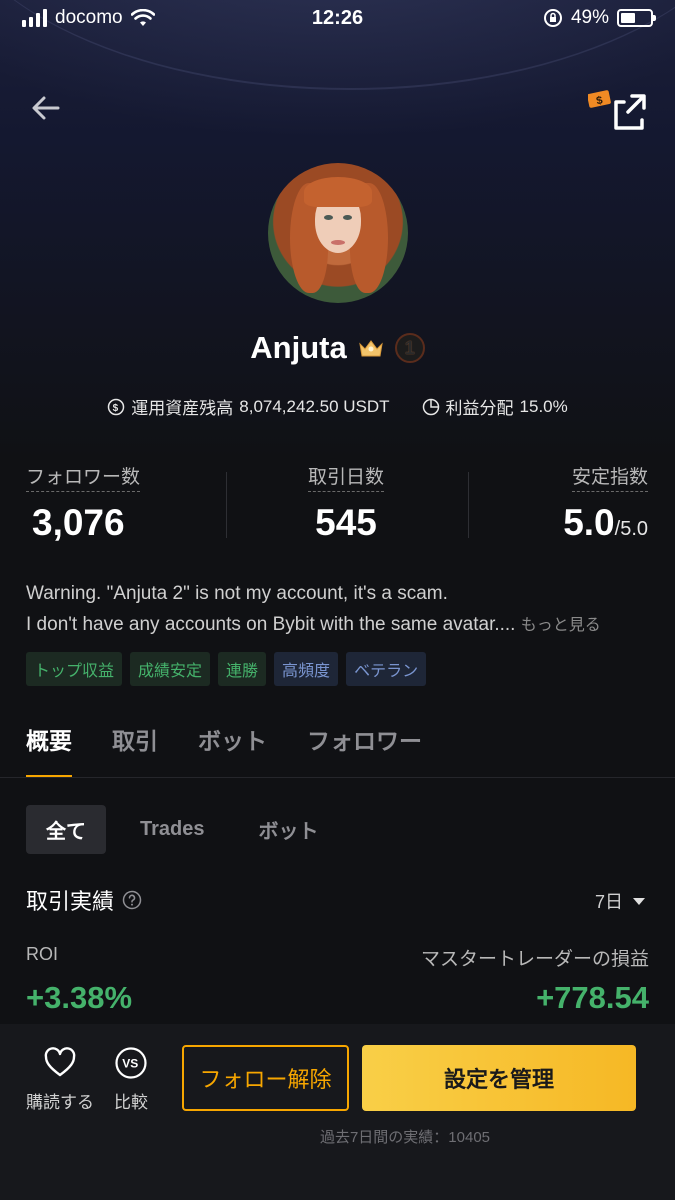 Image resolution: width=675 pixels, height=1200 pixels. I want to click on battery-icon, so click(636, 18).